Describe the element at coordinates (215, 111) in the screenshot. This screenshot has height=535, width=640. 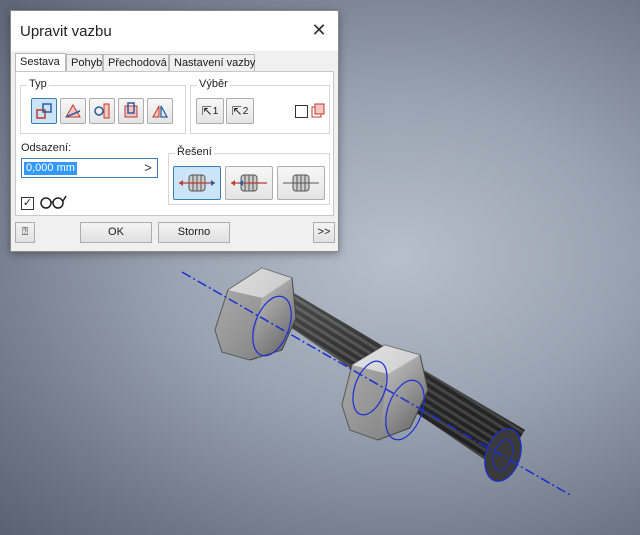
I see `select-1-label: 1` at that location.